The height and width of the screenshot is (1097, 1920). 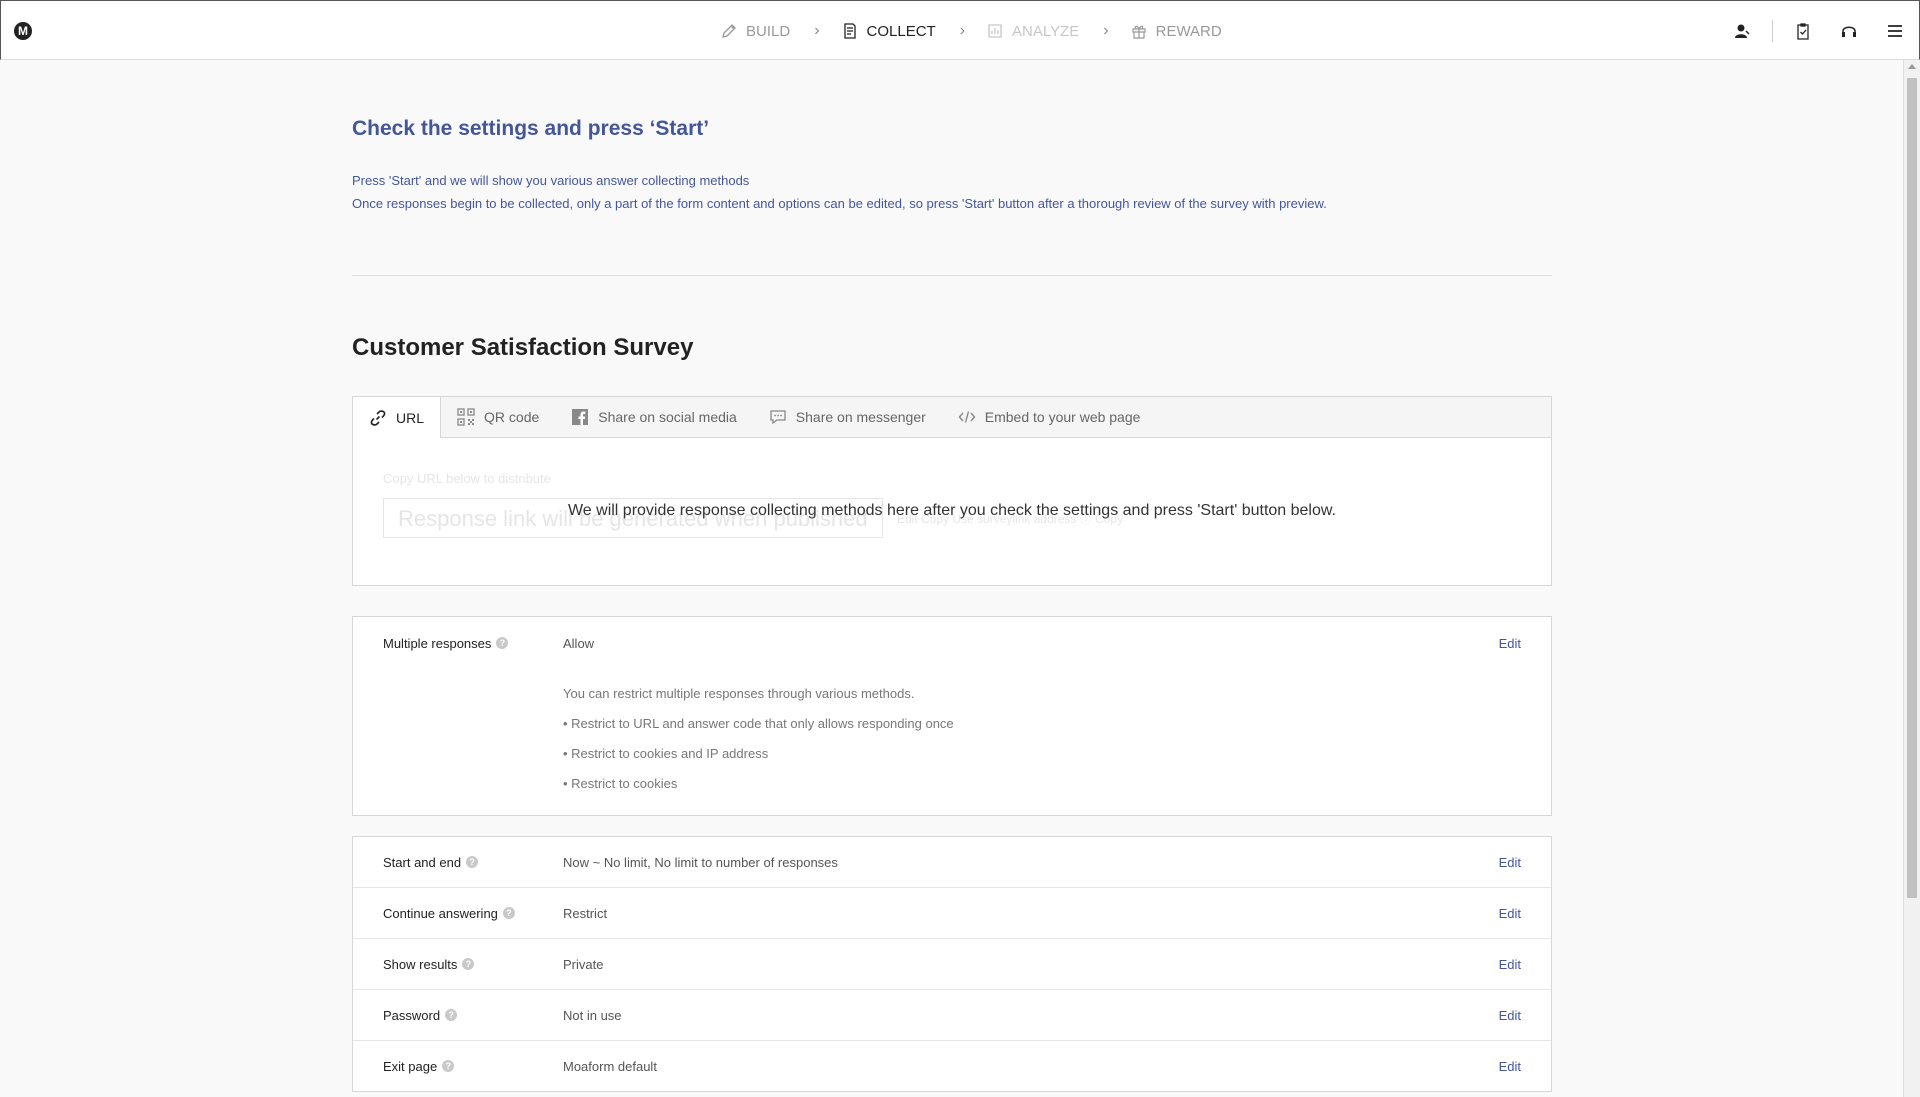 What do you see at coordinates (437, 643) in the screenshot?
I see `setting-label-text: Multiple responses` at bounding box center [437, 643].